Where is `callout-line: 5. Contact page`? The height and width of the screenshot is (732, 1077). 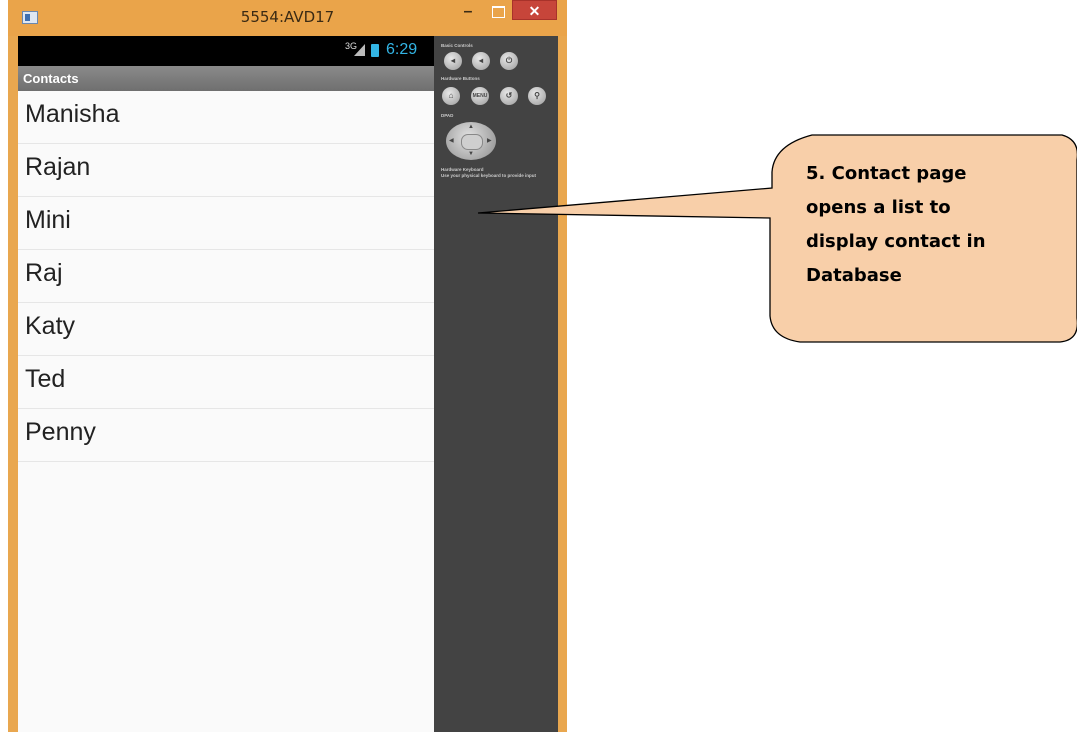
callout-line: 5. Contact page is located at coordinates (886, 173).